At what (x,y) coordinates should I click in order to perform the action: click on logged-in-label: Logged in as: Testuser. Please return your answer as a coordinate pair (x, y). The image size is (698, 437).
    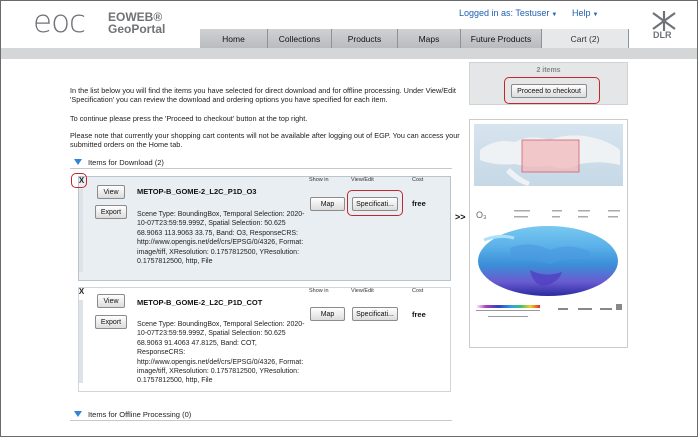
    Looking at the image, I should click on (504, 13).